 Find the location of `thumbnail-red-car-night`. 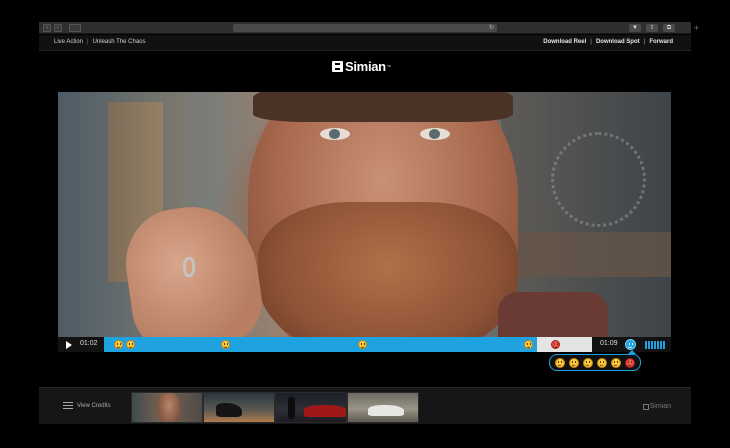

thumbnail-red-car-night is located at coordinates (311, 407).